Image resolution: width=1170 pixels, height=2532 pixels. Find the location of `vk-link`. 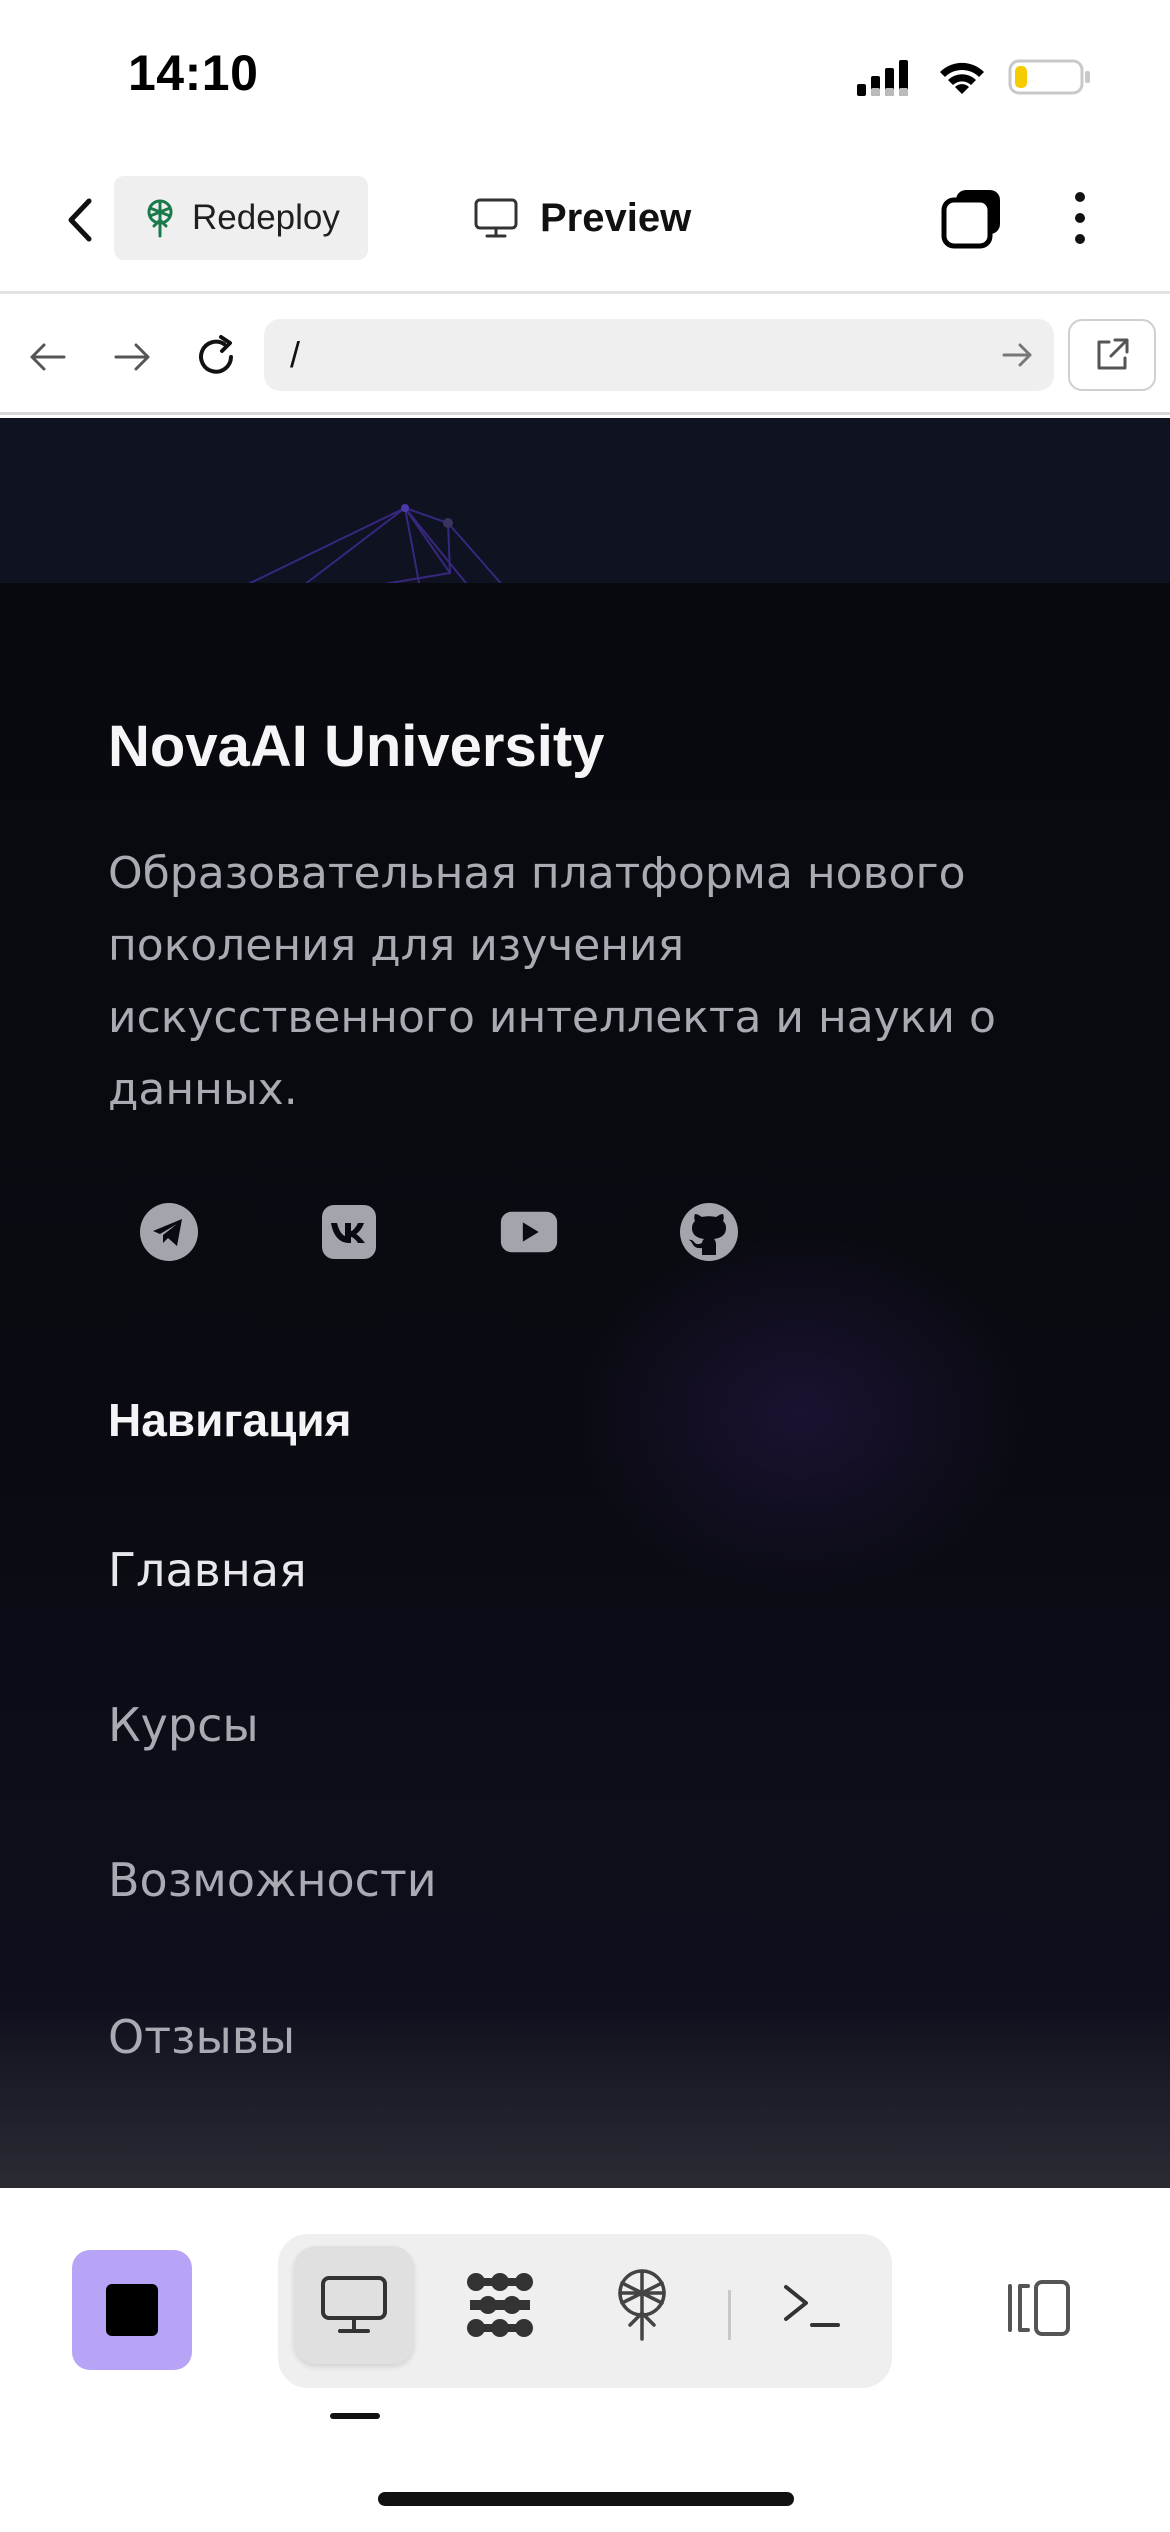

vk-link is located at coordinates (349, 1232).